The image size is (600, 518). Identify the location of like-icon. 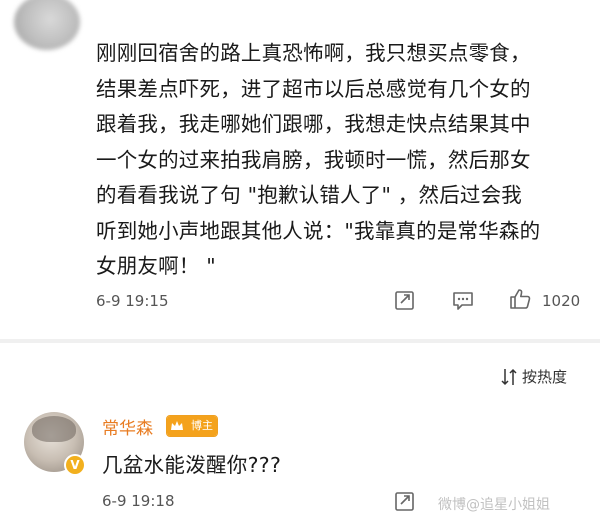
(520, 299).